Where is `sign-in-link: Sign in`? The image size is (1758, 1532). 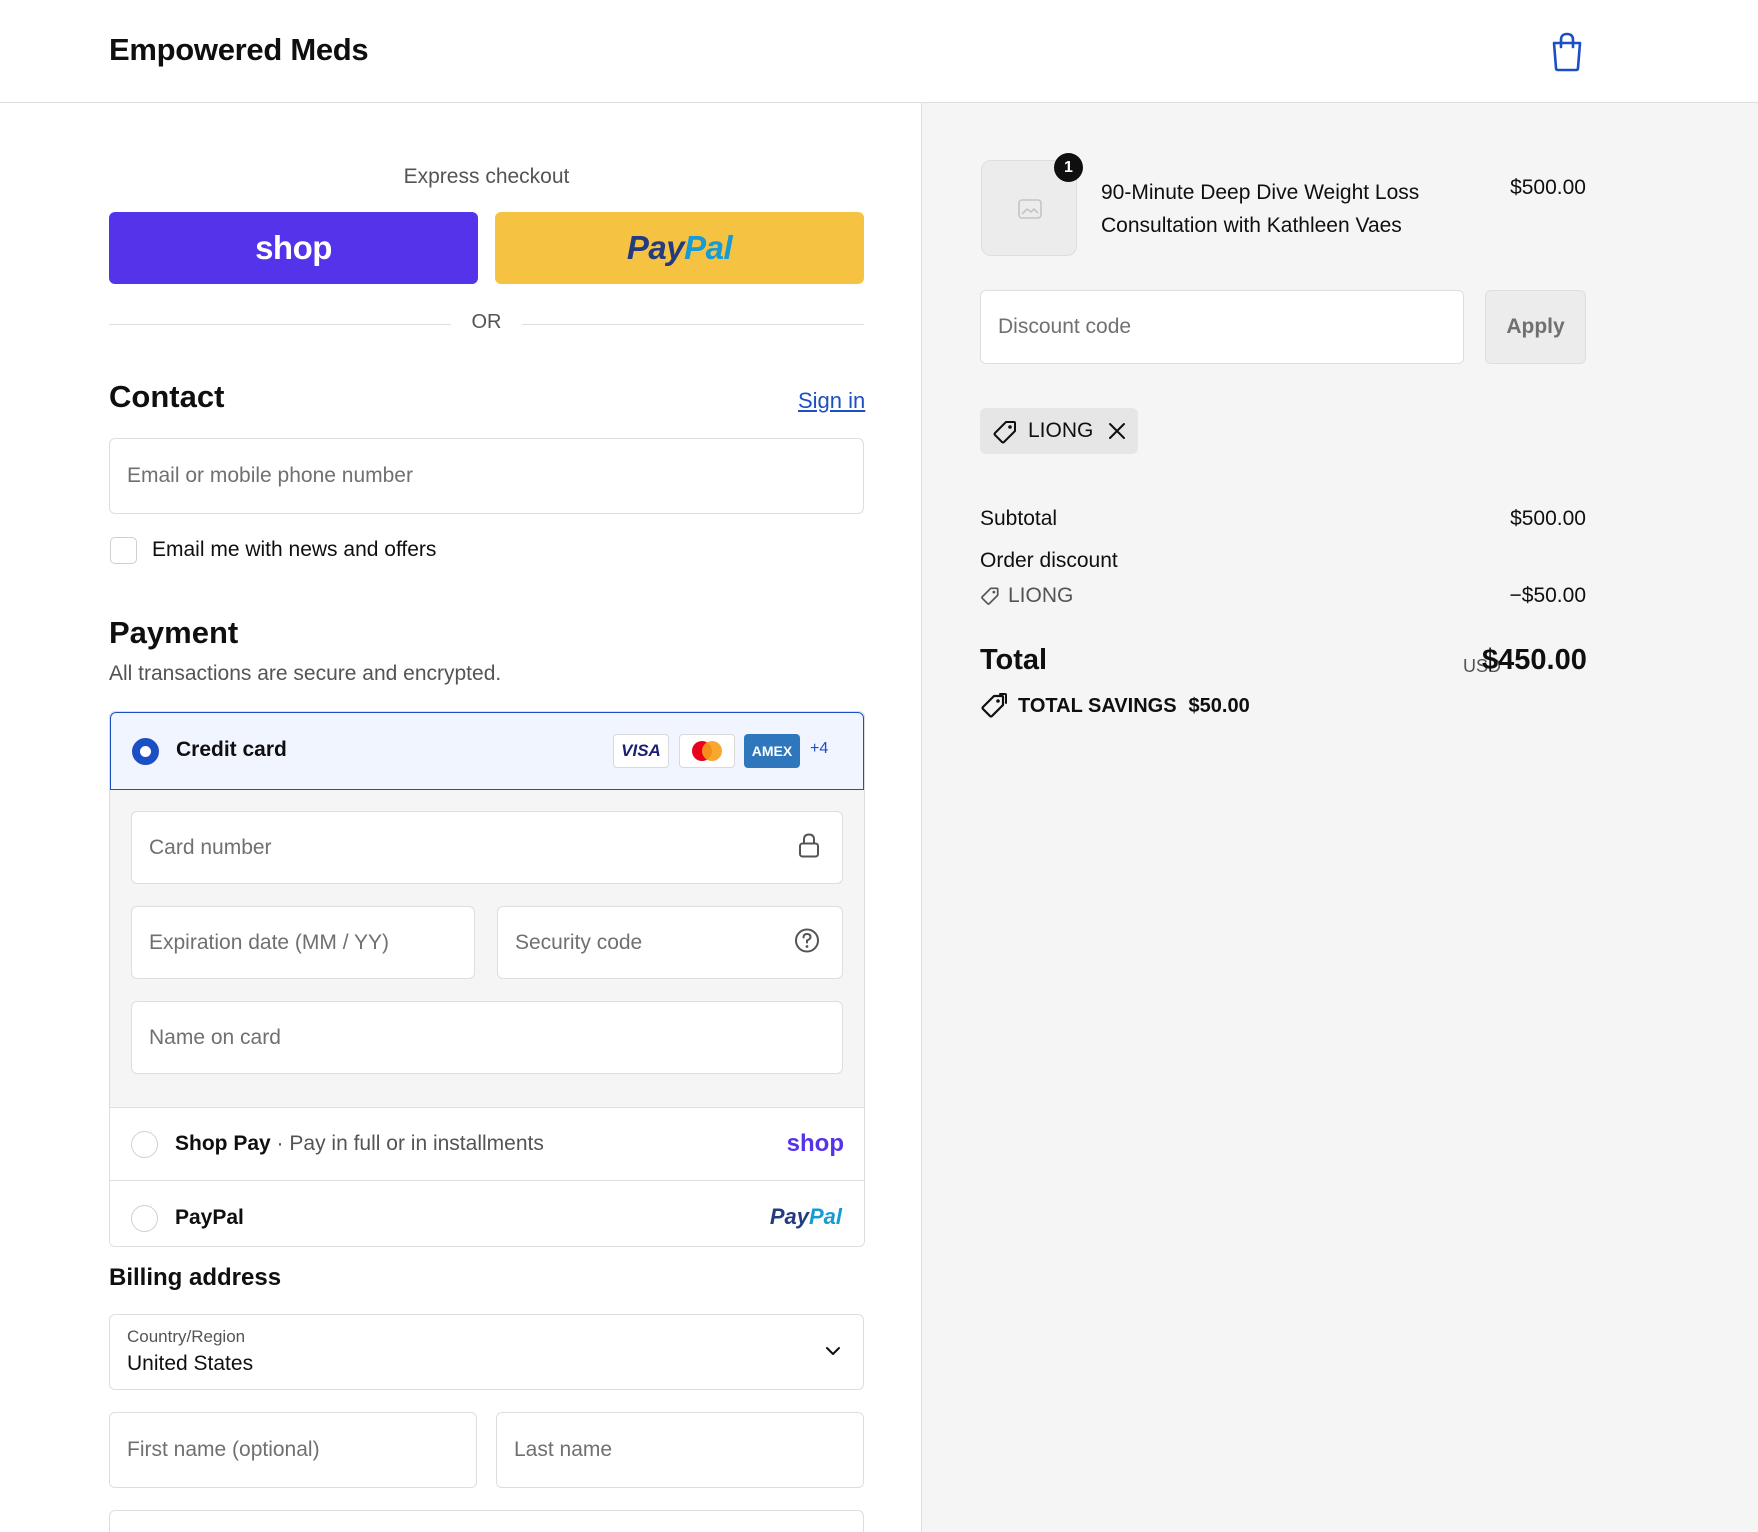 sign-in-link: Sign in is located at coordinates (831, 401).